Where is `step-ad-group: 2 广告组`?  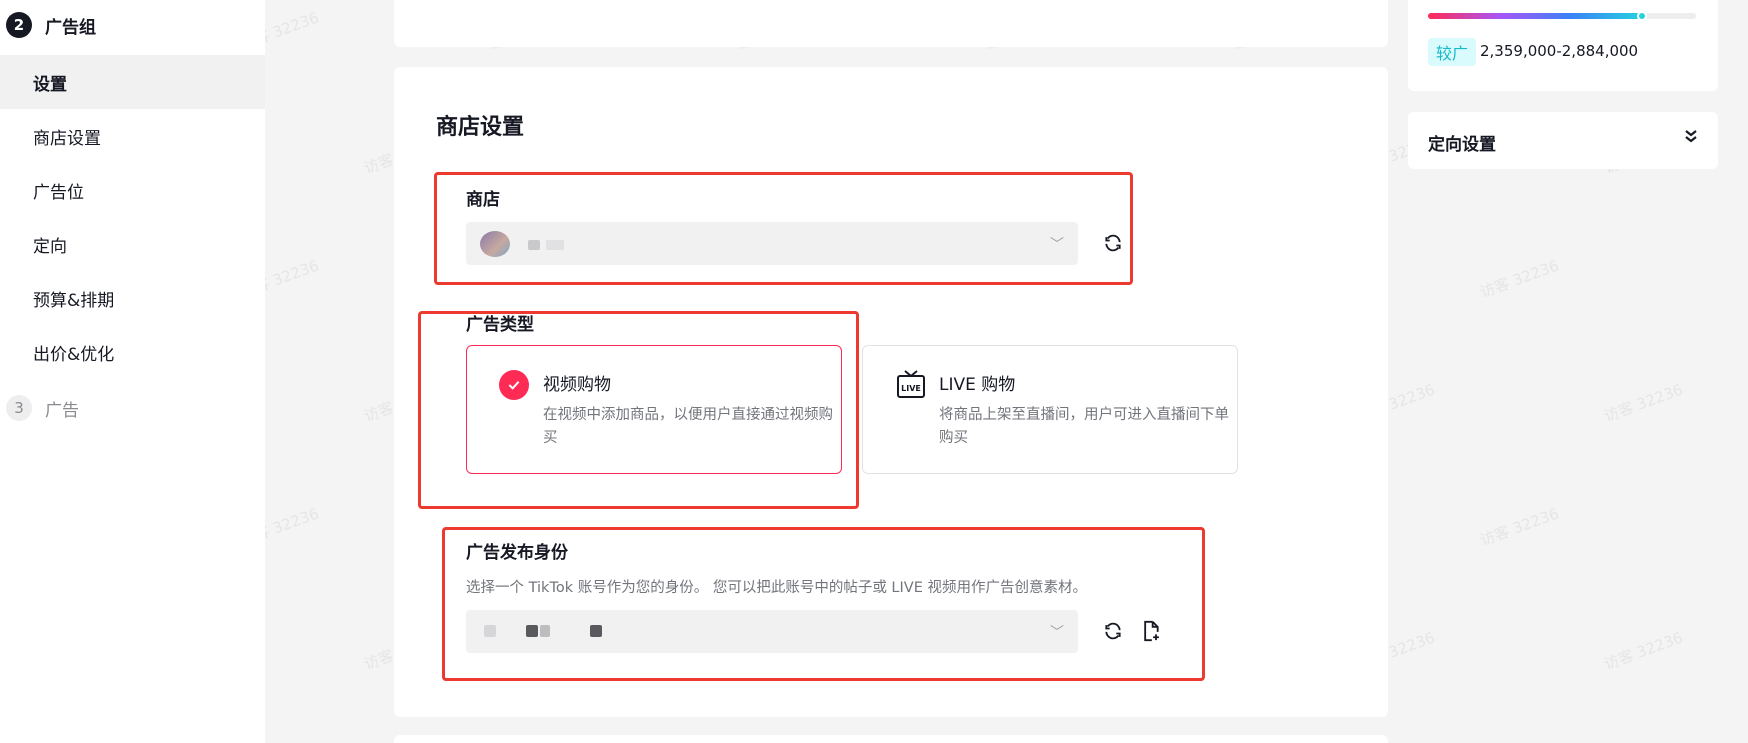
step-ad-group: 2 广告组 is located at coordinates (51, 25).